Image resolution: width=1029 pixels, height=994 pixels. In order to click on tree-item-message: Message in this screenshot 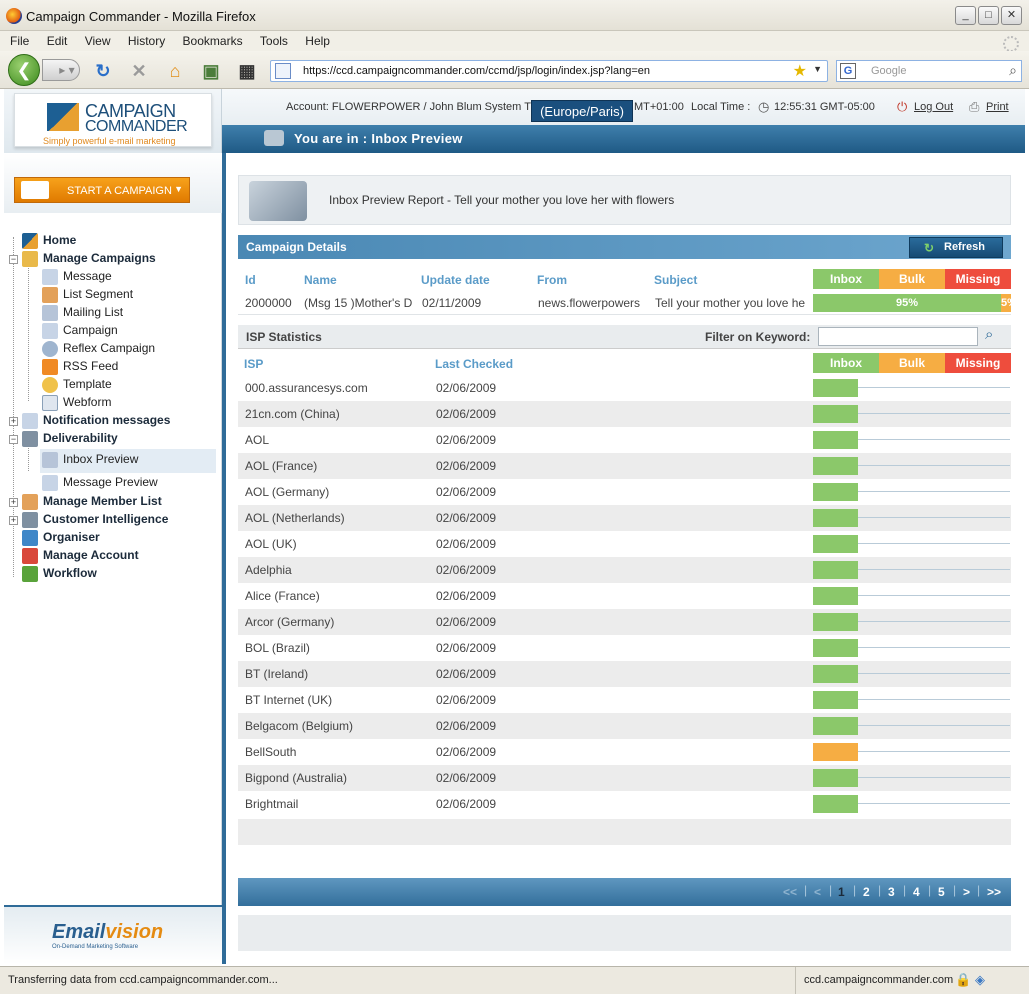, I will do `click(77, 278)`.